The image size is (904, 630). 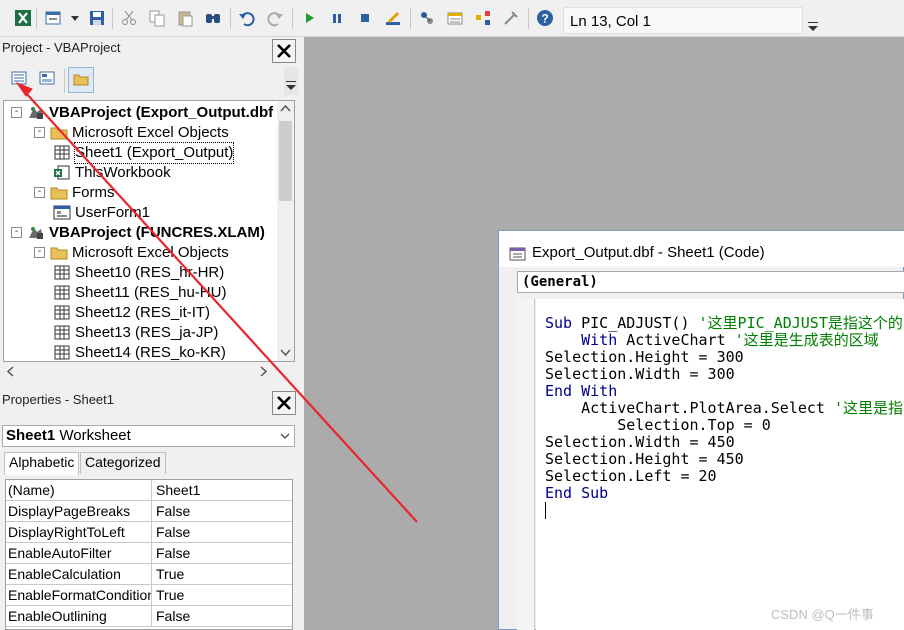 What do you see at coordinates (868, 408) in the screenshot?
I see `code-comment: '这里是指` at bounding box center [868, 408].